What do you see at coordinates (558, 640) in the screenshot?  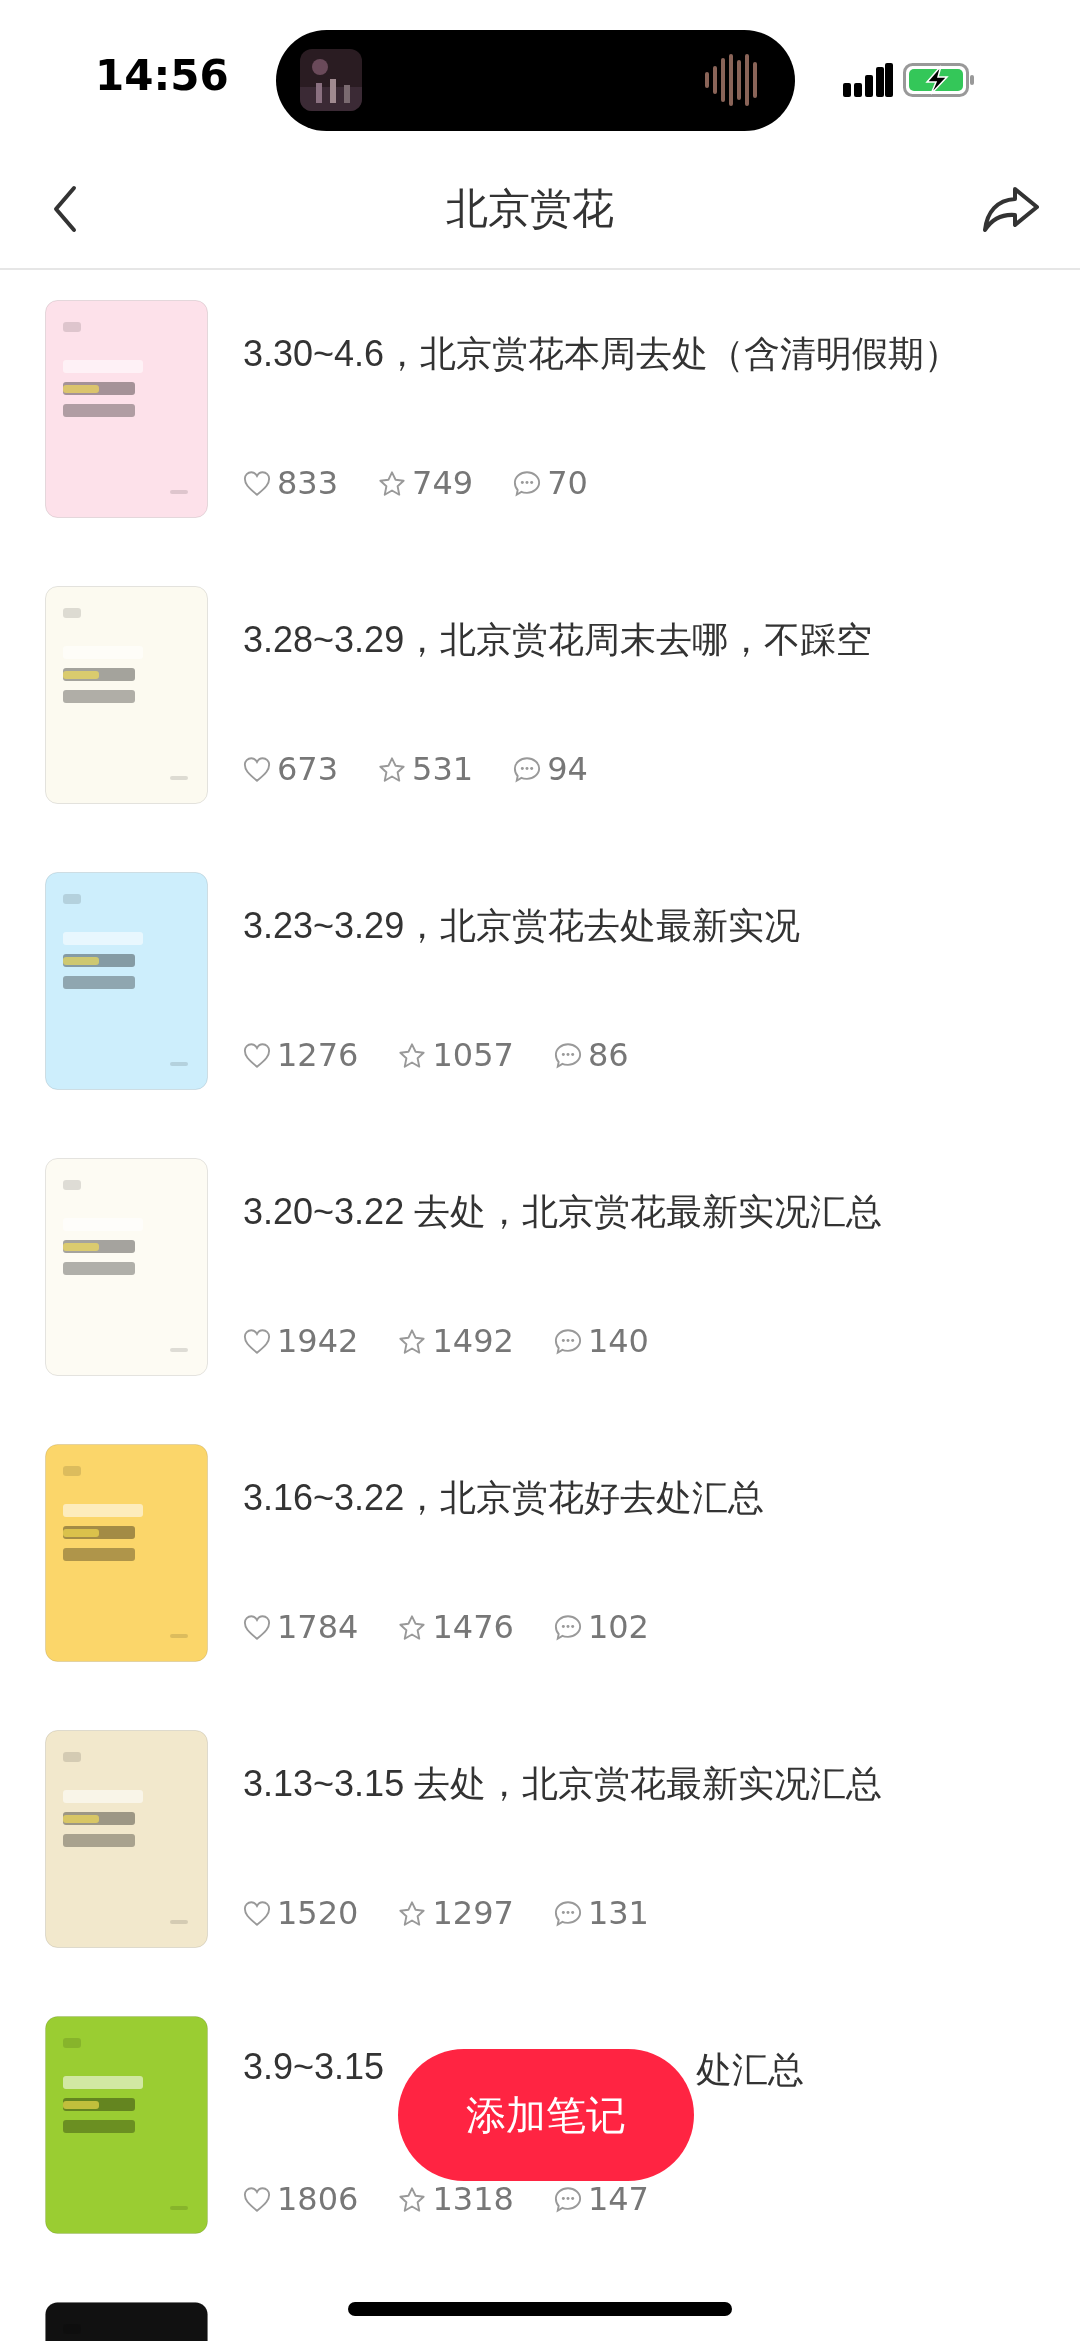 I see `note-title: 3.28~3.29，北京赏花周末去哪，不踩空` at bounding box center [558, 640].